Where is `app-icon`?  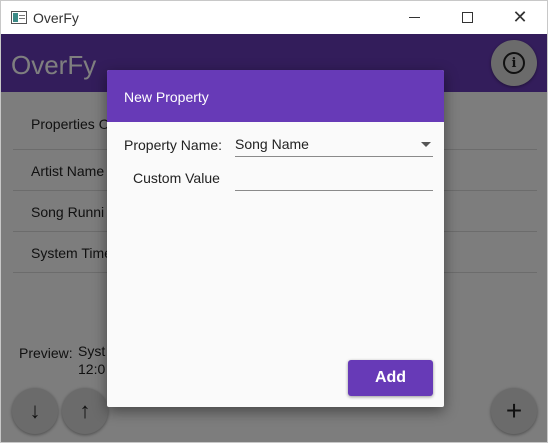
app-icon is located at coordinates (19, 17).